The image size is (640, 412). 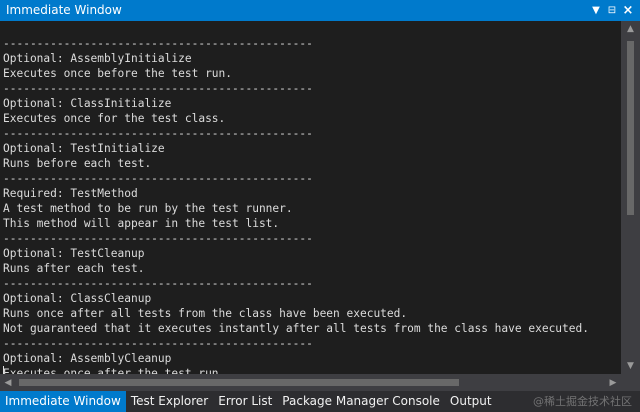 I want to click on output-line: Runs before each test., so click(x=77, y=163).